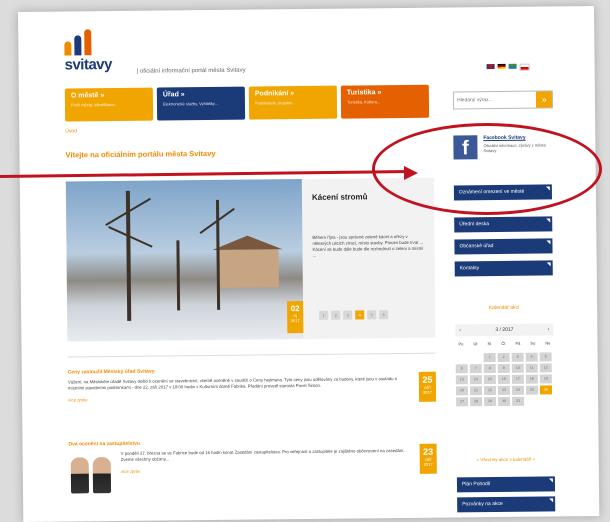 The height and width of the screenshot is (522, 610). What do you see at coordinates (524, 67) in the screenshot?
I see `flag-pl-icon` at bounding box center [524, 67].